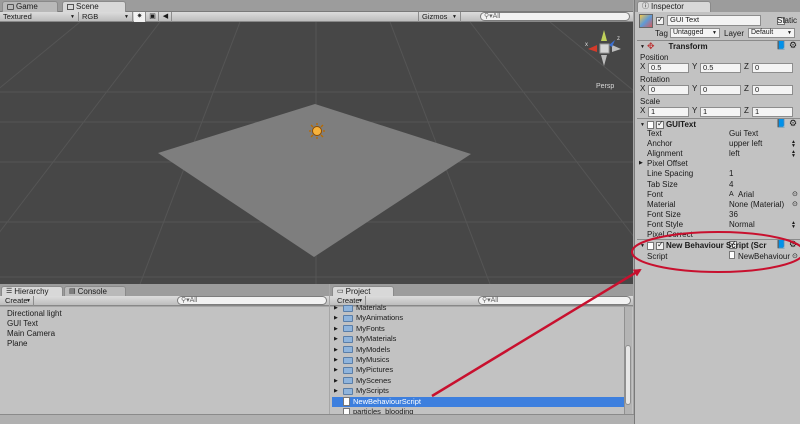  Describe the element at coordinates (317, 419) in the screenshot. I see `status-bar` at that location.